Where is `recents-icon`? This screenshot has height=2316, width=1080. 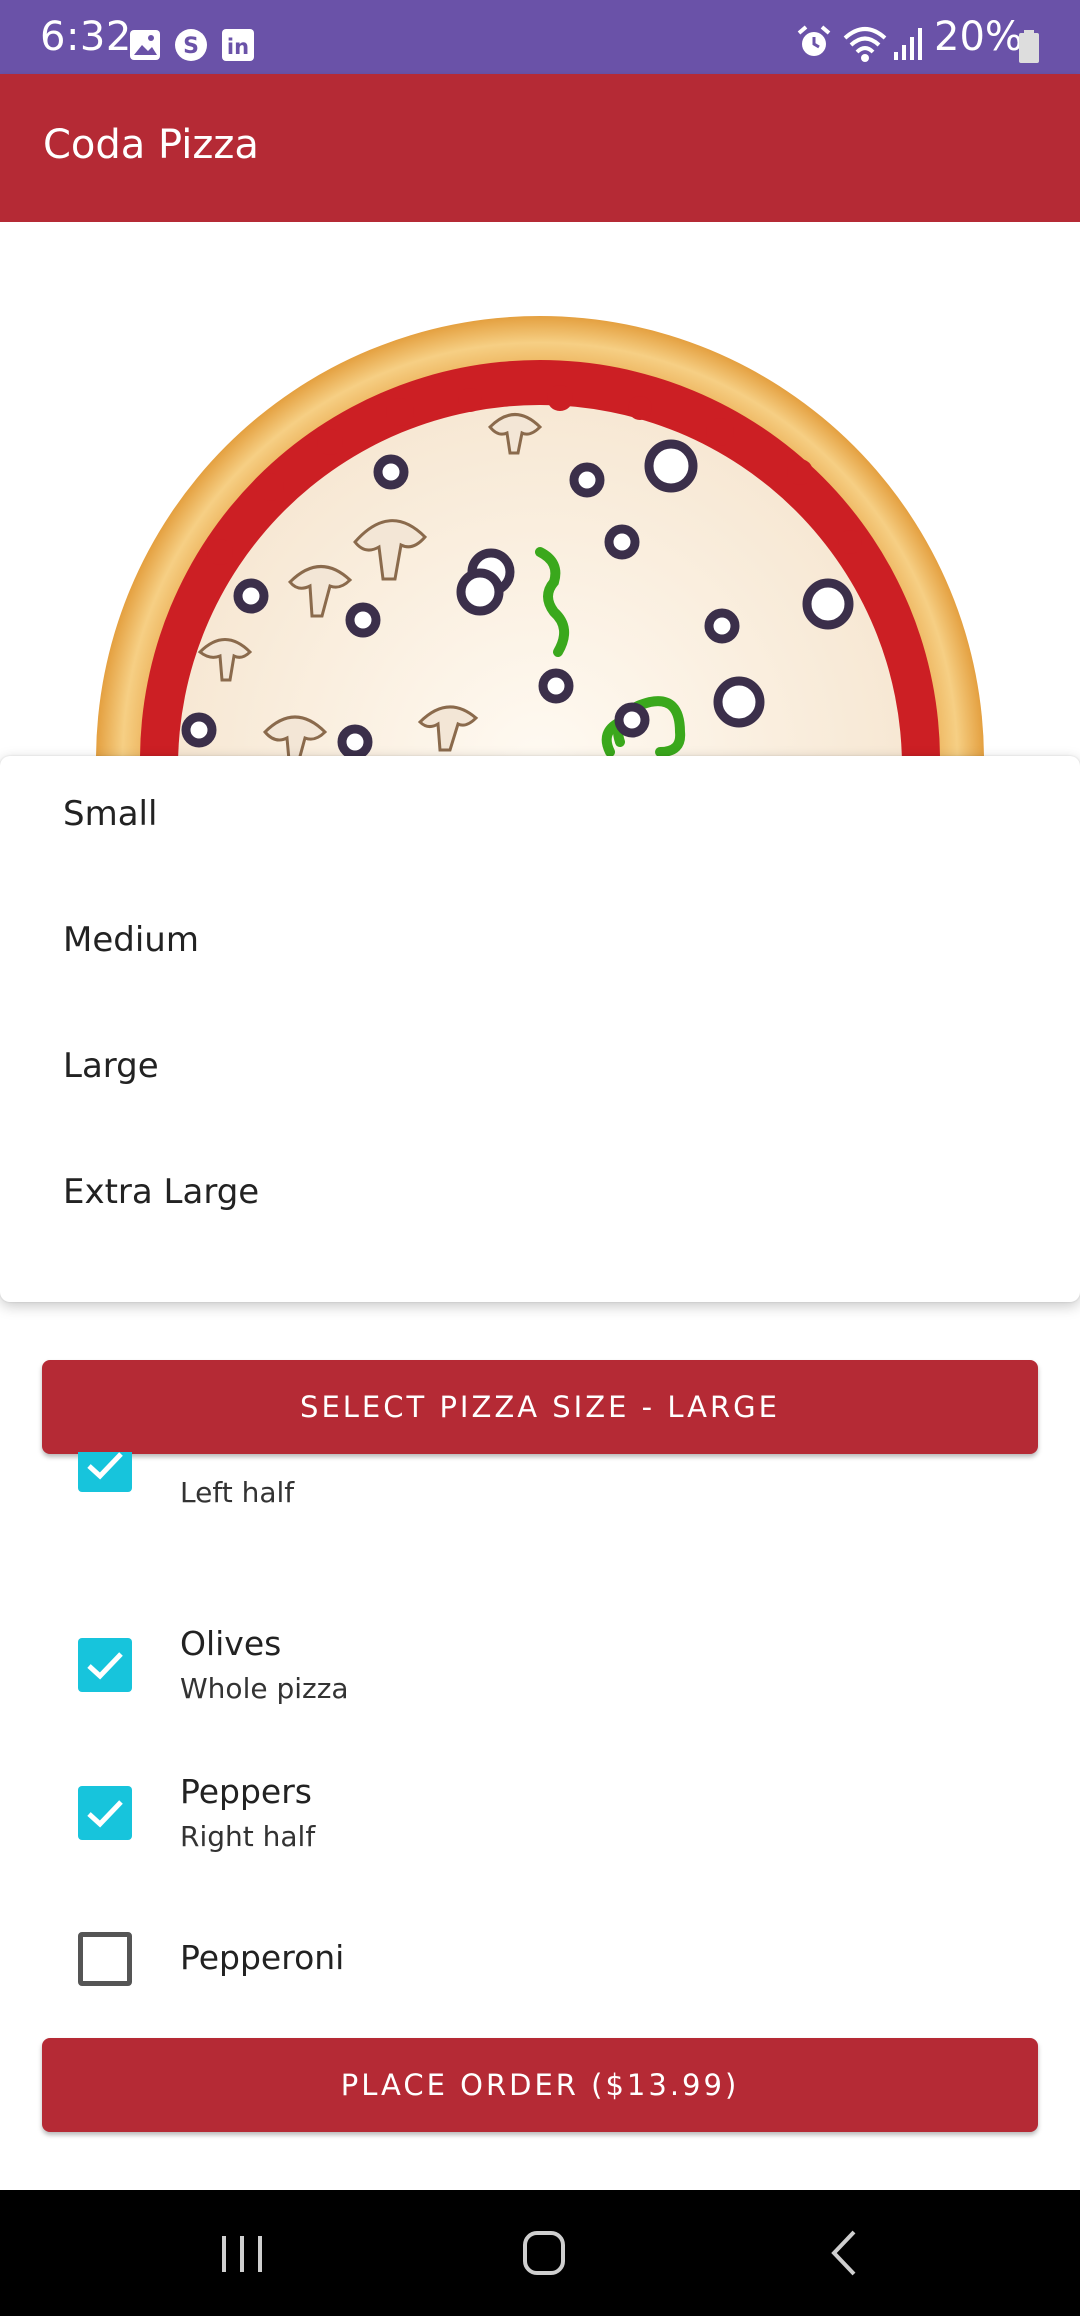 recents-icon is located at coordinates (242, 2253).